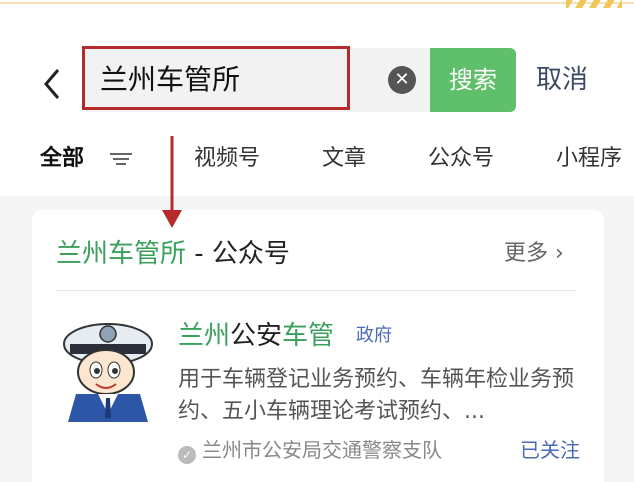 This screenshot has width=634, height=482. I want to click on card-title-keyword: 兰州车管所, so click(121, 254).